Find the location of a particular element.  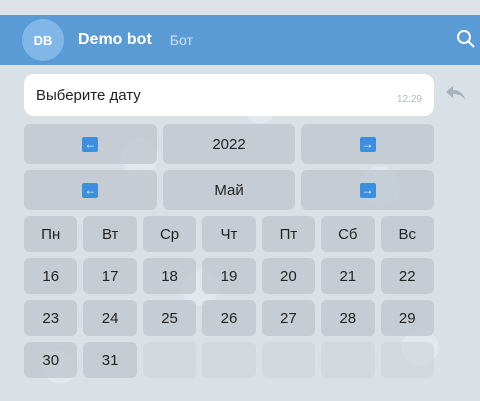

share-icon is located at coordinates (455, 93).